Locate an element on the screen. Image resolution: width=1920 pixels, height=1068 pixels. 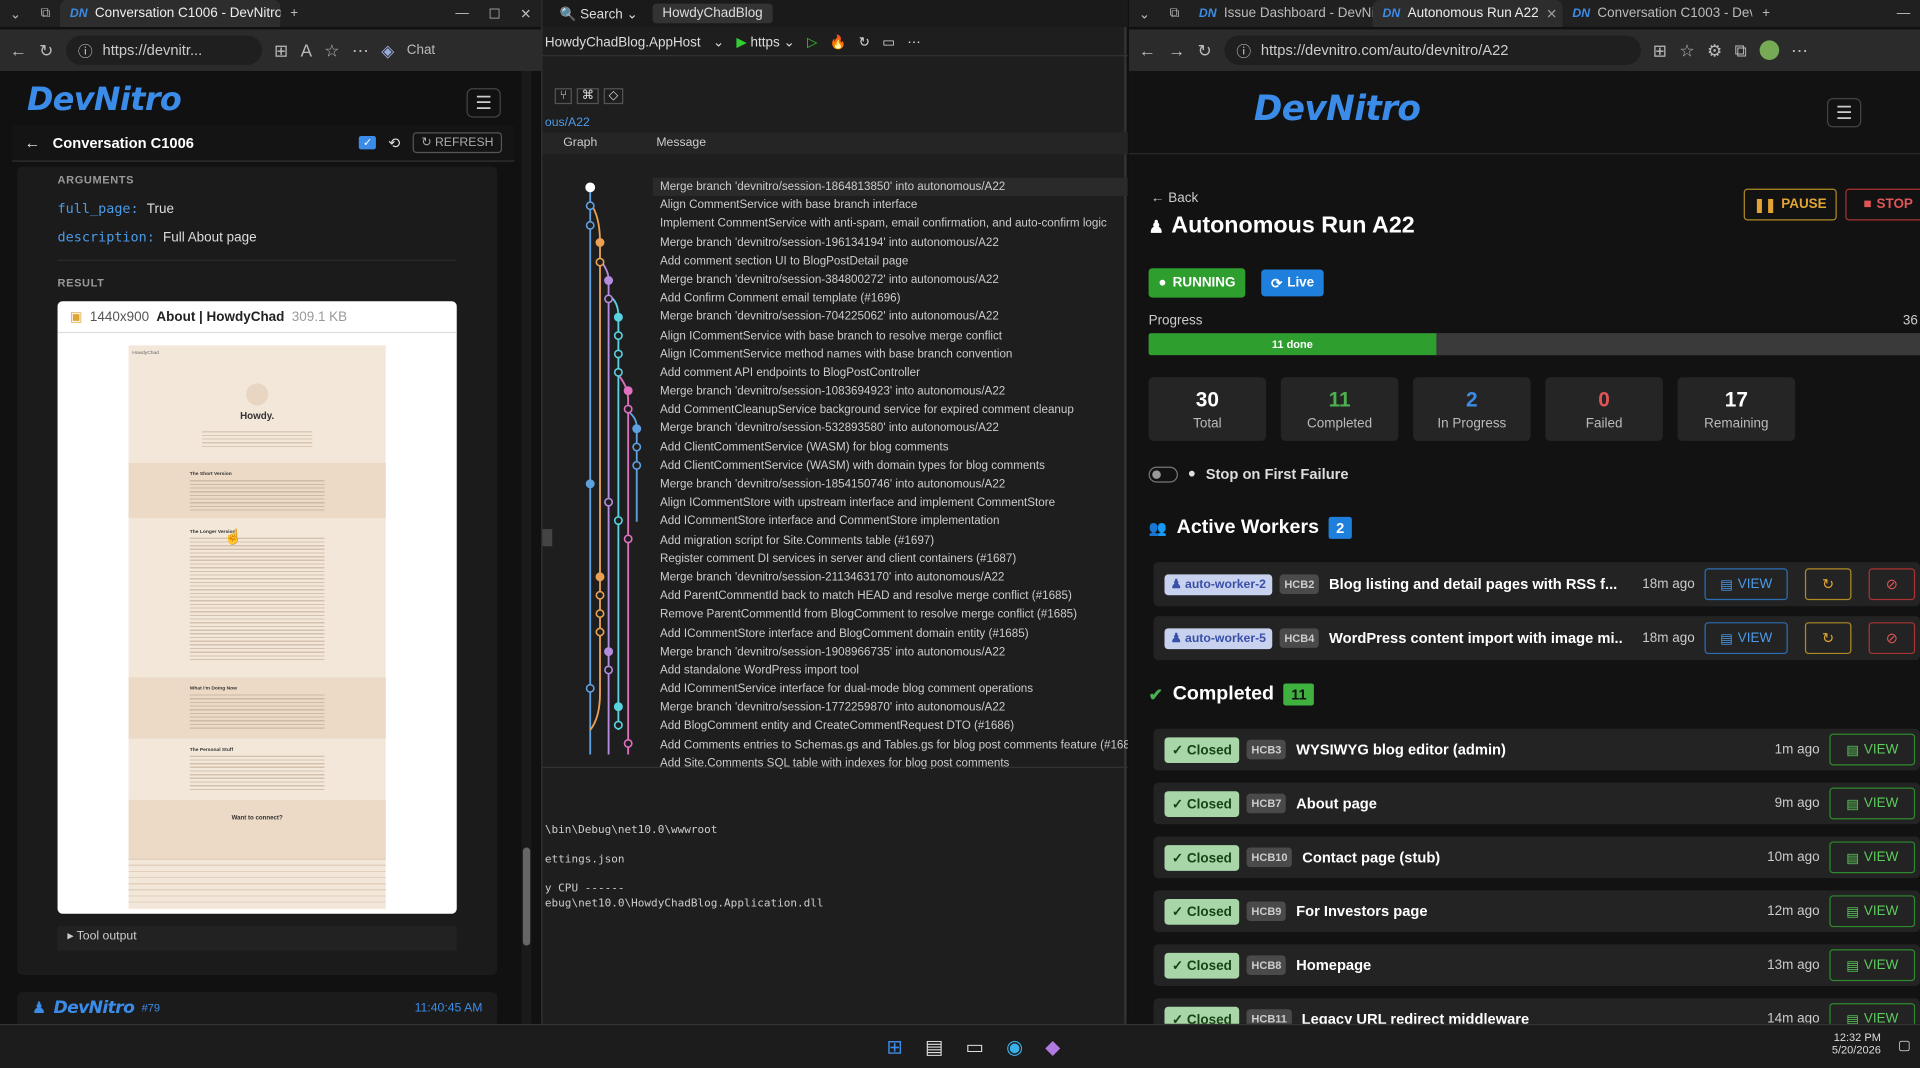
terminal-icon: ▭ is located at coordinates (975, 1047).